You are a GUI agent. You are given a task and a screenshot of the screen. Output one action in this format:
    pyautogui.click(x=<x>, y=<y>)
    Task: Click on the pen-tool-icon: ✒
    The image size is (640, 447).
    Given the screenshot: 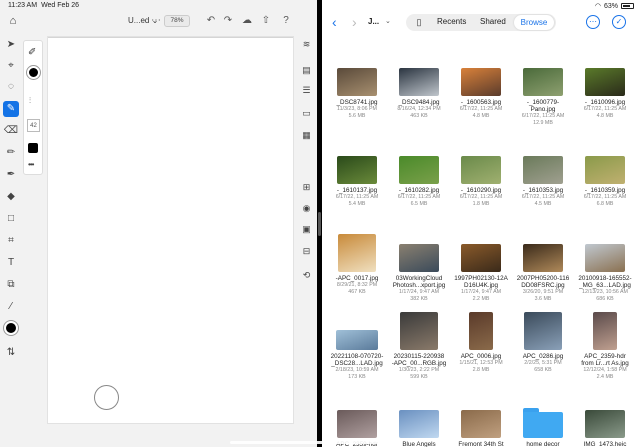 What is the action you would take?
    pyautogui.click(x=11, y=175)
    